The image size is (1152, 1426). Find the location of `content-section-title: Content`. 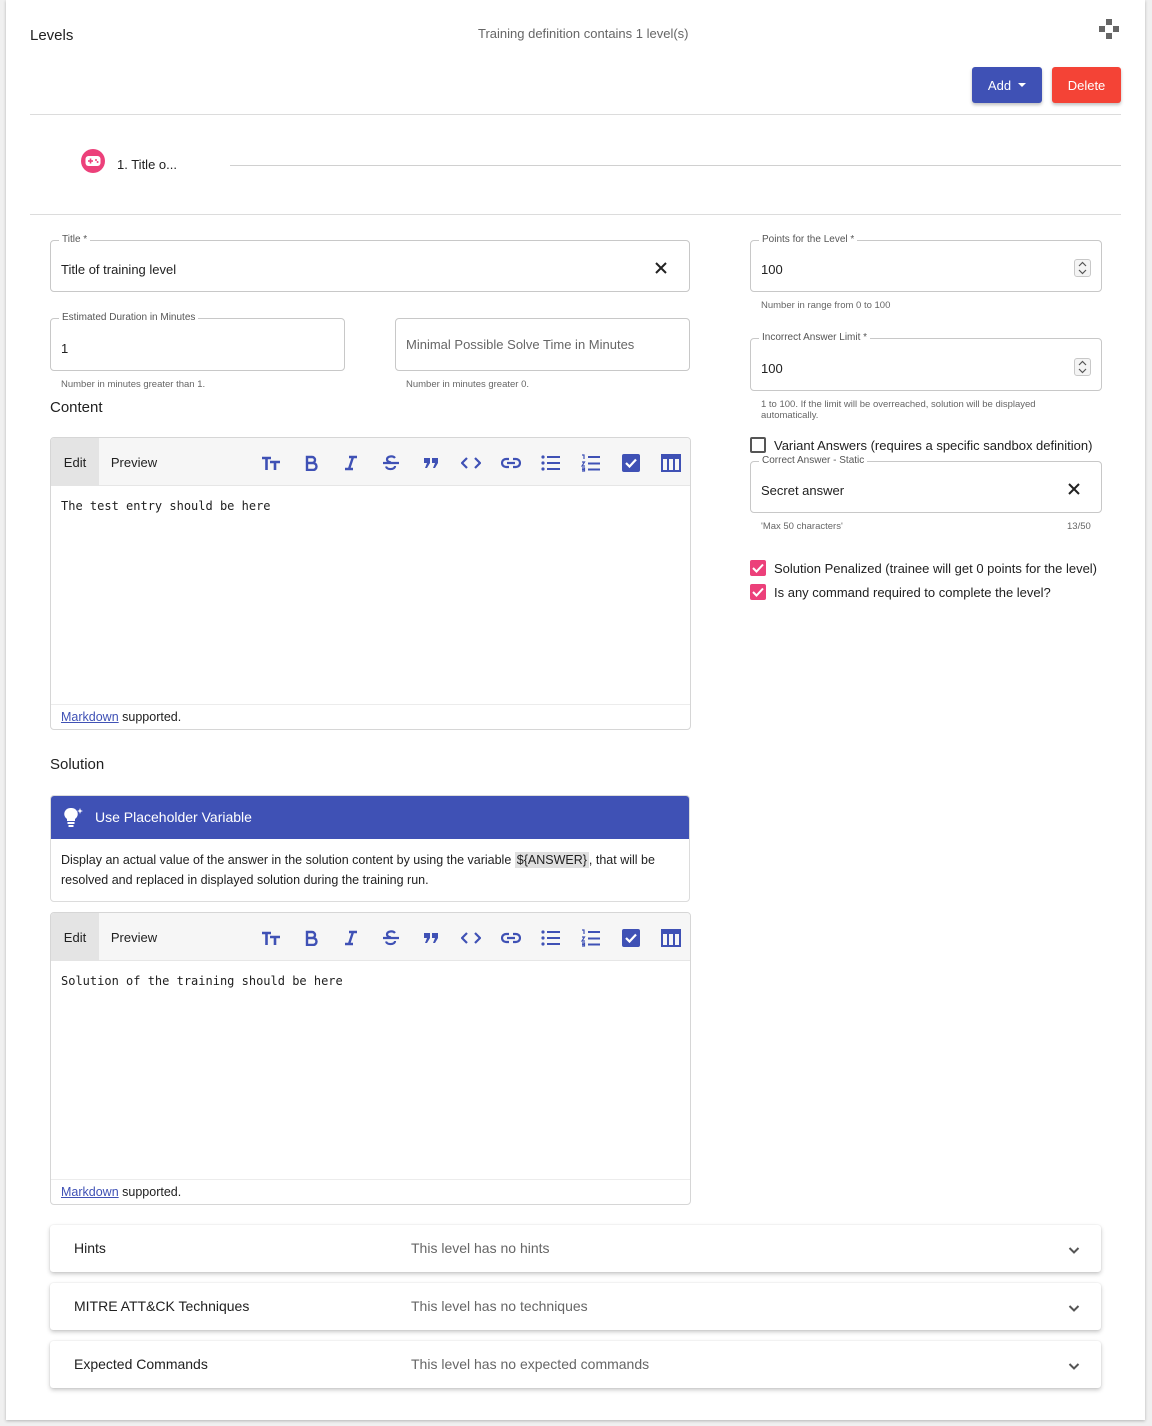

content-section-title: Content is located at coordinates (76, 407).